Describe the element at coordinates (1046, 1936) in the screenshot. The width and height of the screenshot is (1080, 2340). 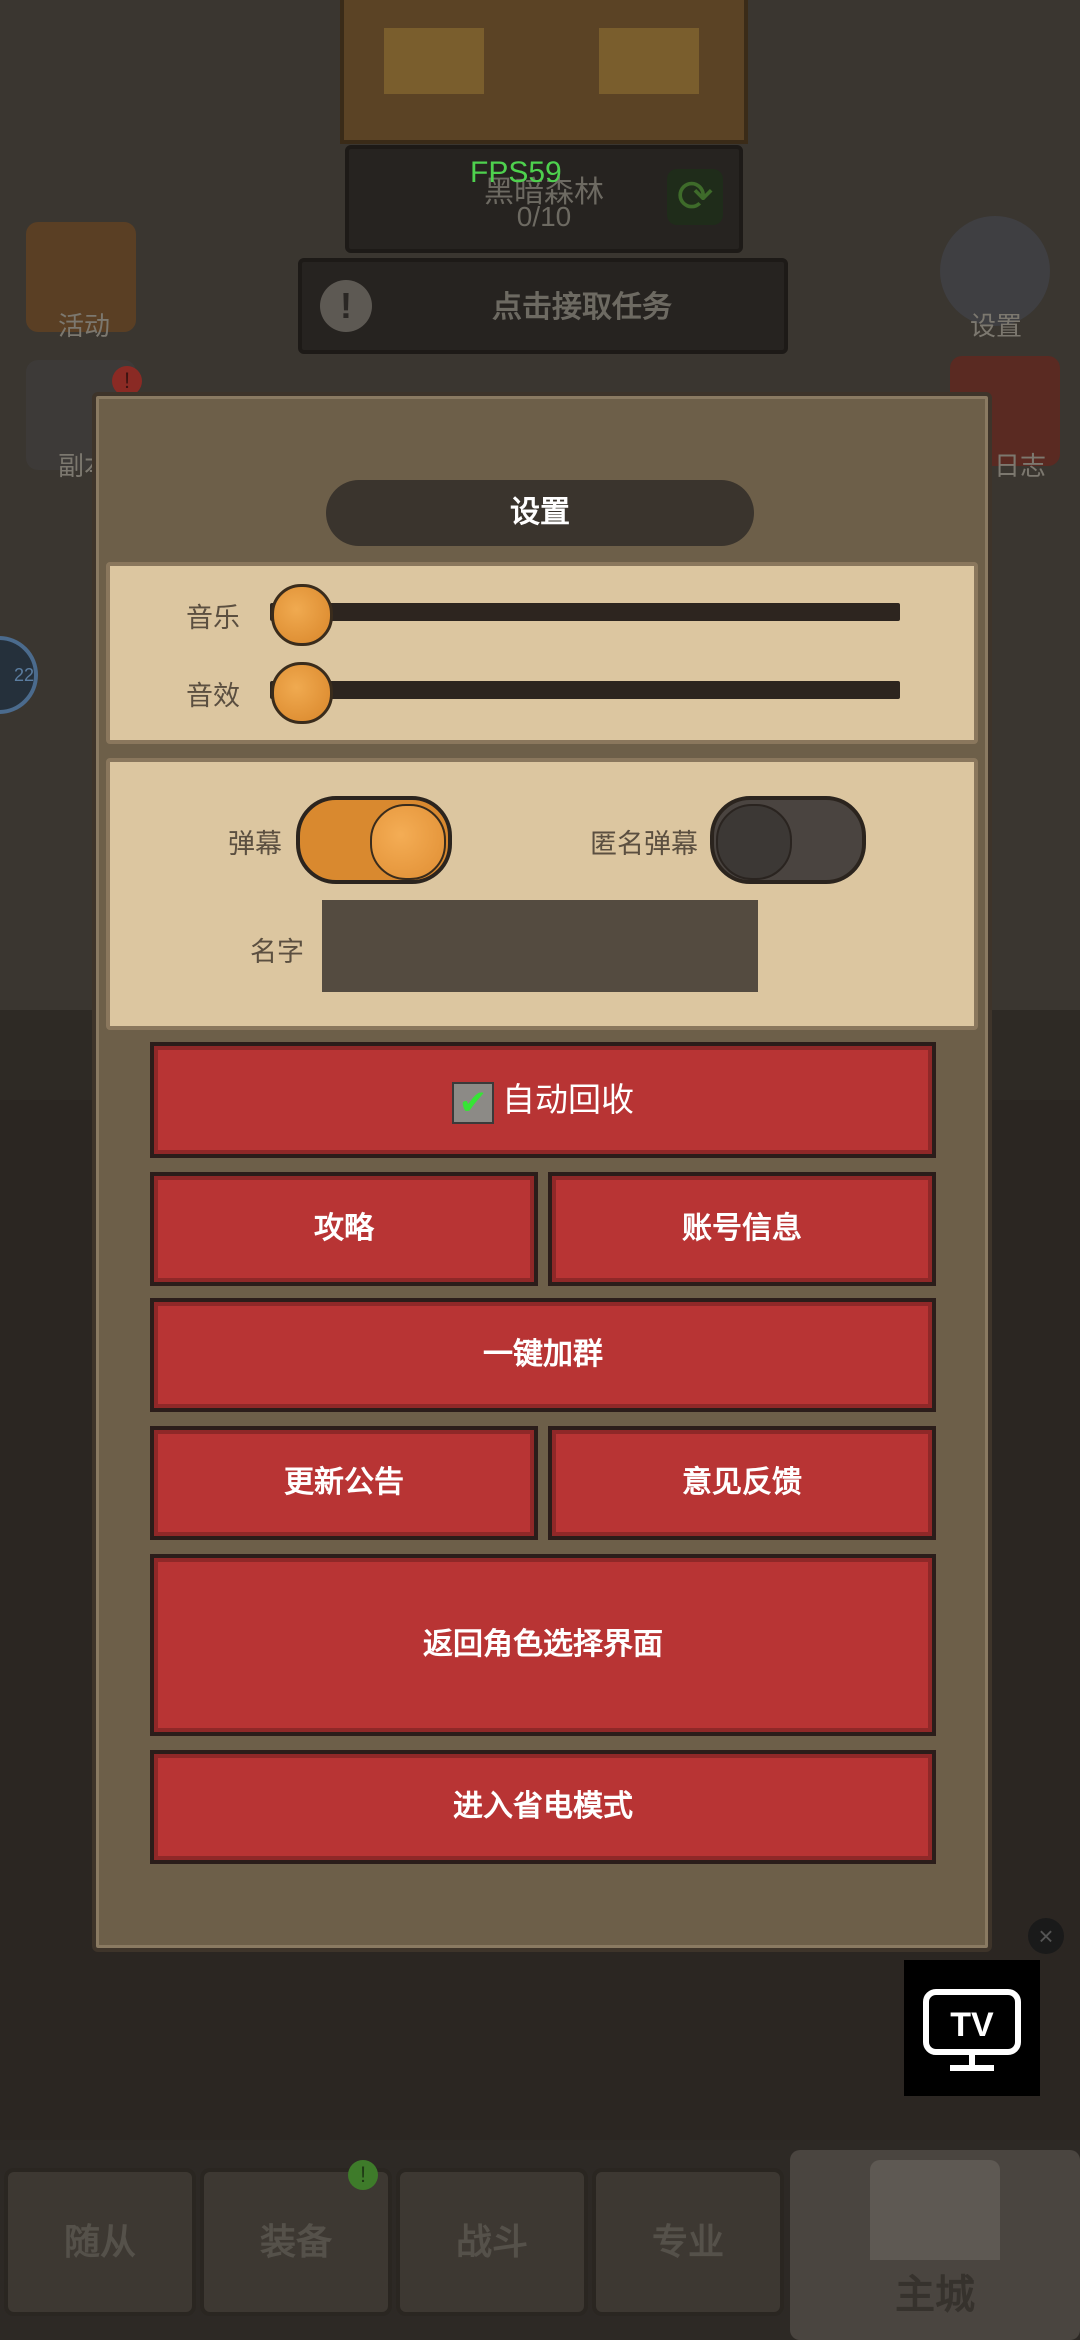
I see `close-icon: ×` at that location.